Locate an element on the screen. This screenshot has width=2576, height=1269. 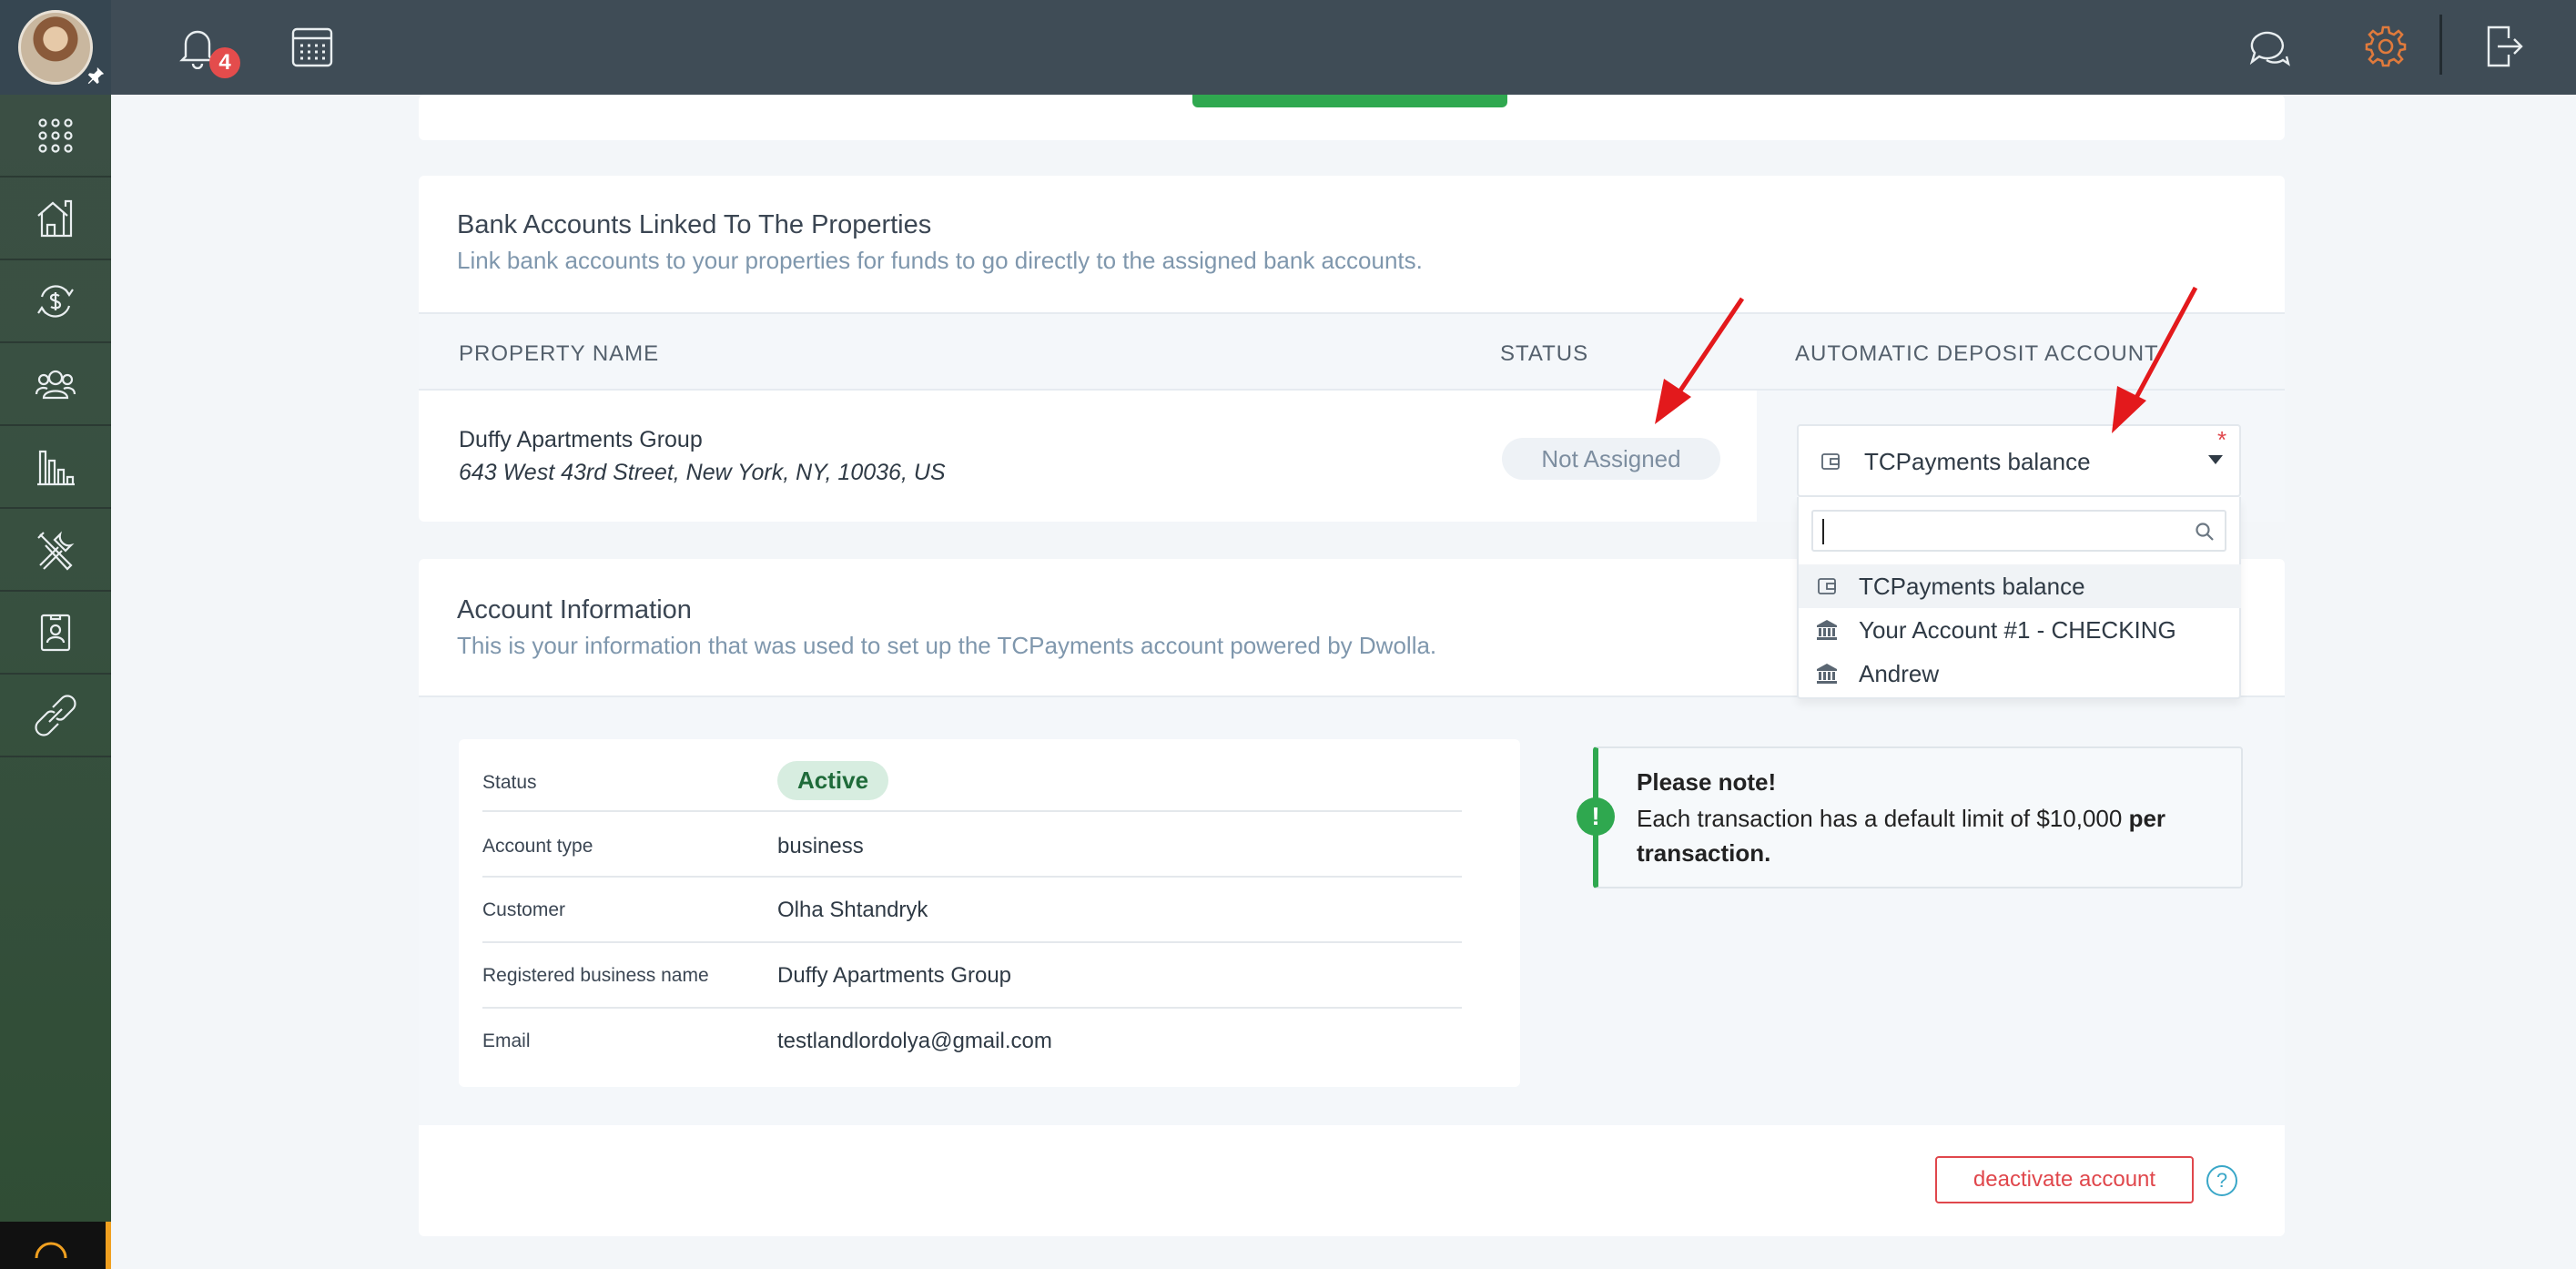
info-row-account-type: Account type business is located at coordinates (972, 845).